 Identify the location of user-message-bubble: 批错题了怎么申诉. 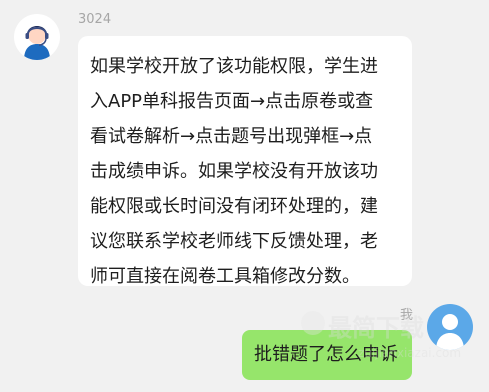
(327, 355).